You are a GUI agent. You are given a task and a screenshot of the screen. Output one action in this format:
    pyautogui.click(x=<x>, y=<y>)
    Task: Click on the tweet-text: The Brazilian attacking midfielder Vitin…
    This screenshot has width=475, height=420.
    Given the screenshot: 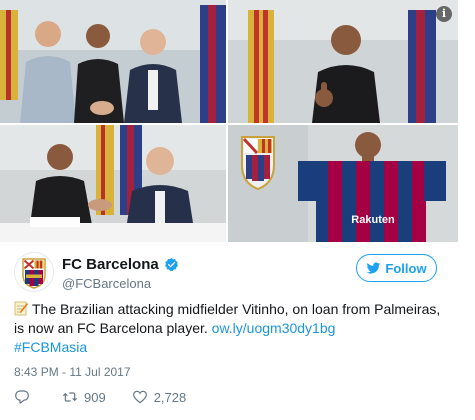 What is the action you would take?
    pyautogui.click(x=234, y=328)
    